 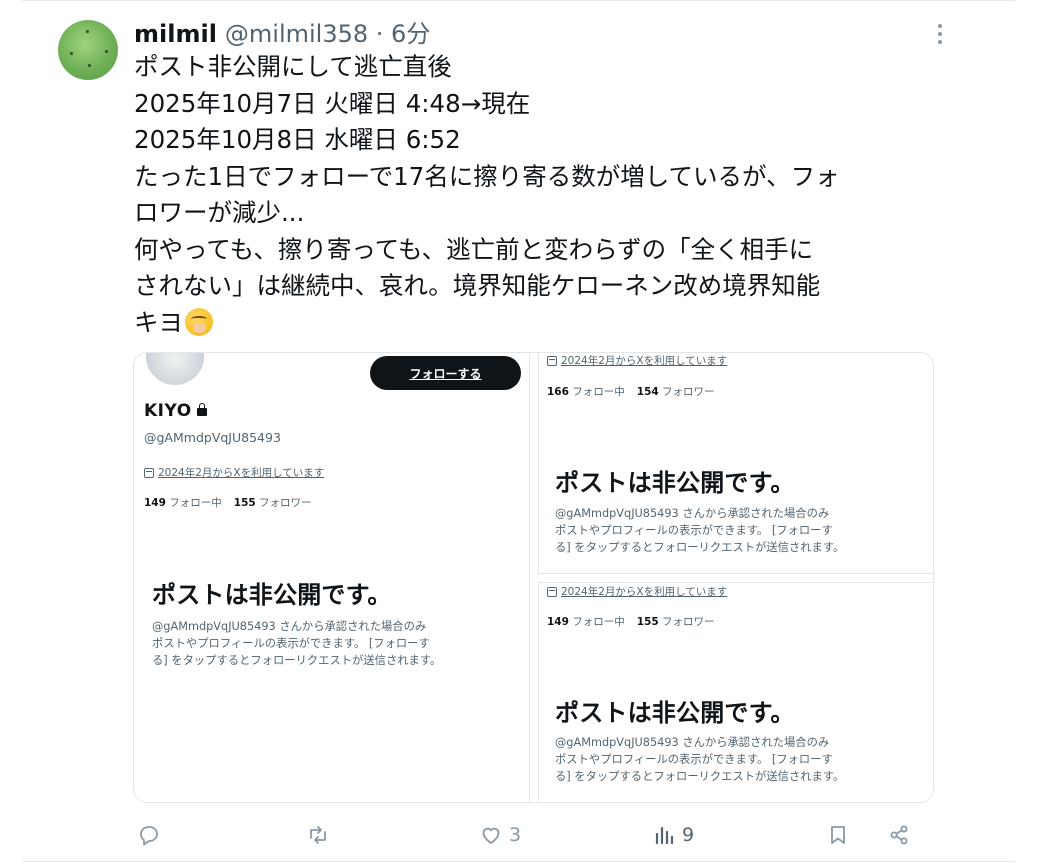 I want to click on heart-icon, so click(x=491, y=835).